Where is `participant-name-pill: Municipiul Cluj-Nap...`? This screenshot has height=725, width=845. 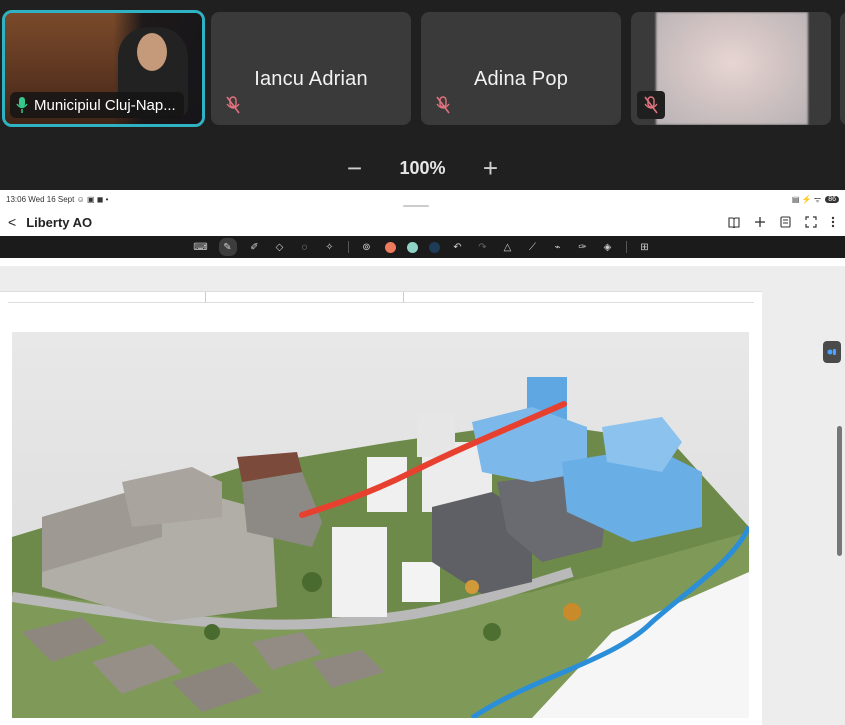
participant-name-pill: Municipiul Cluj-Nap... is located at coordinates (97, 105).